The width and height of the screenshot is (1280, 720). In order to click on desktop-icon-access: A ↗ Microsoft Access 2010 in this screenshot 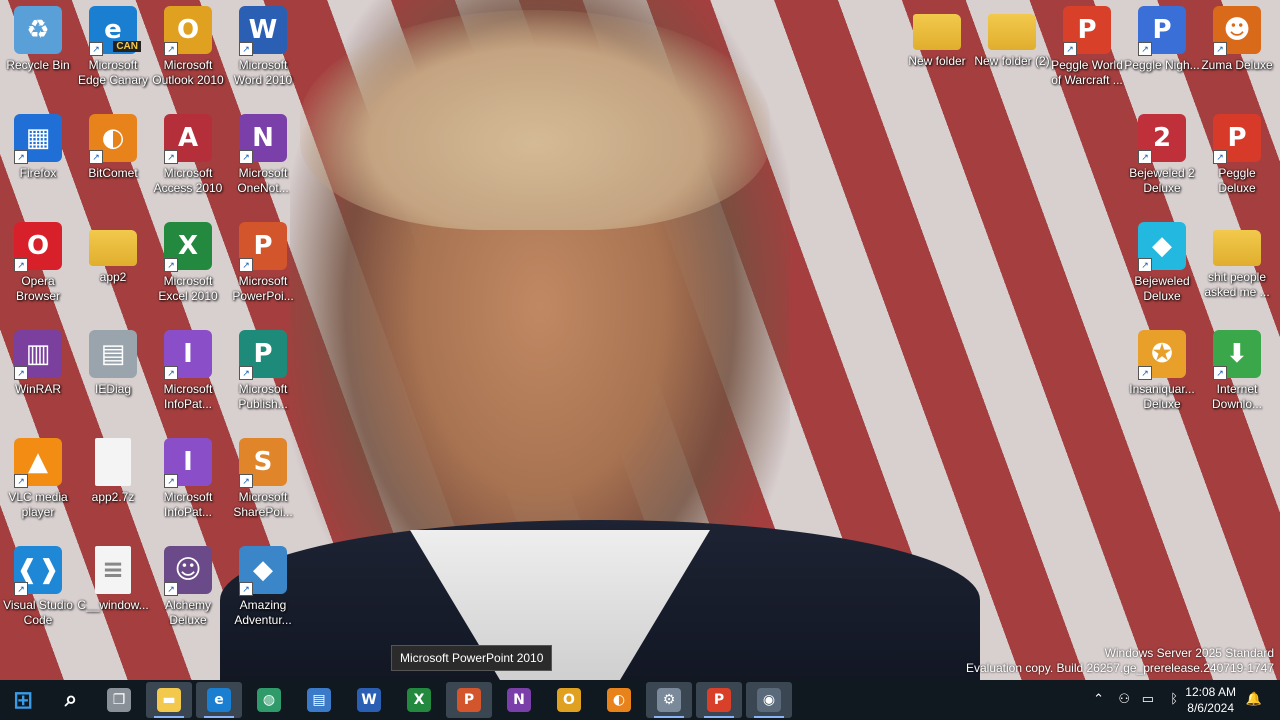, I will do `click(188, 155)`.